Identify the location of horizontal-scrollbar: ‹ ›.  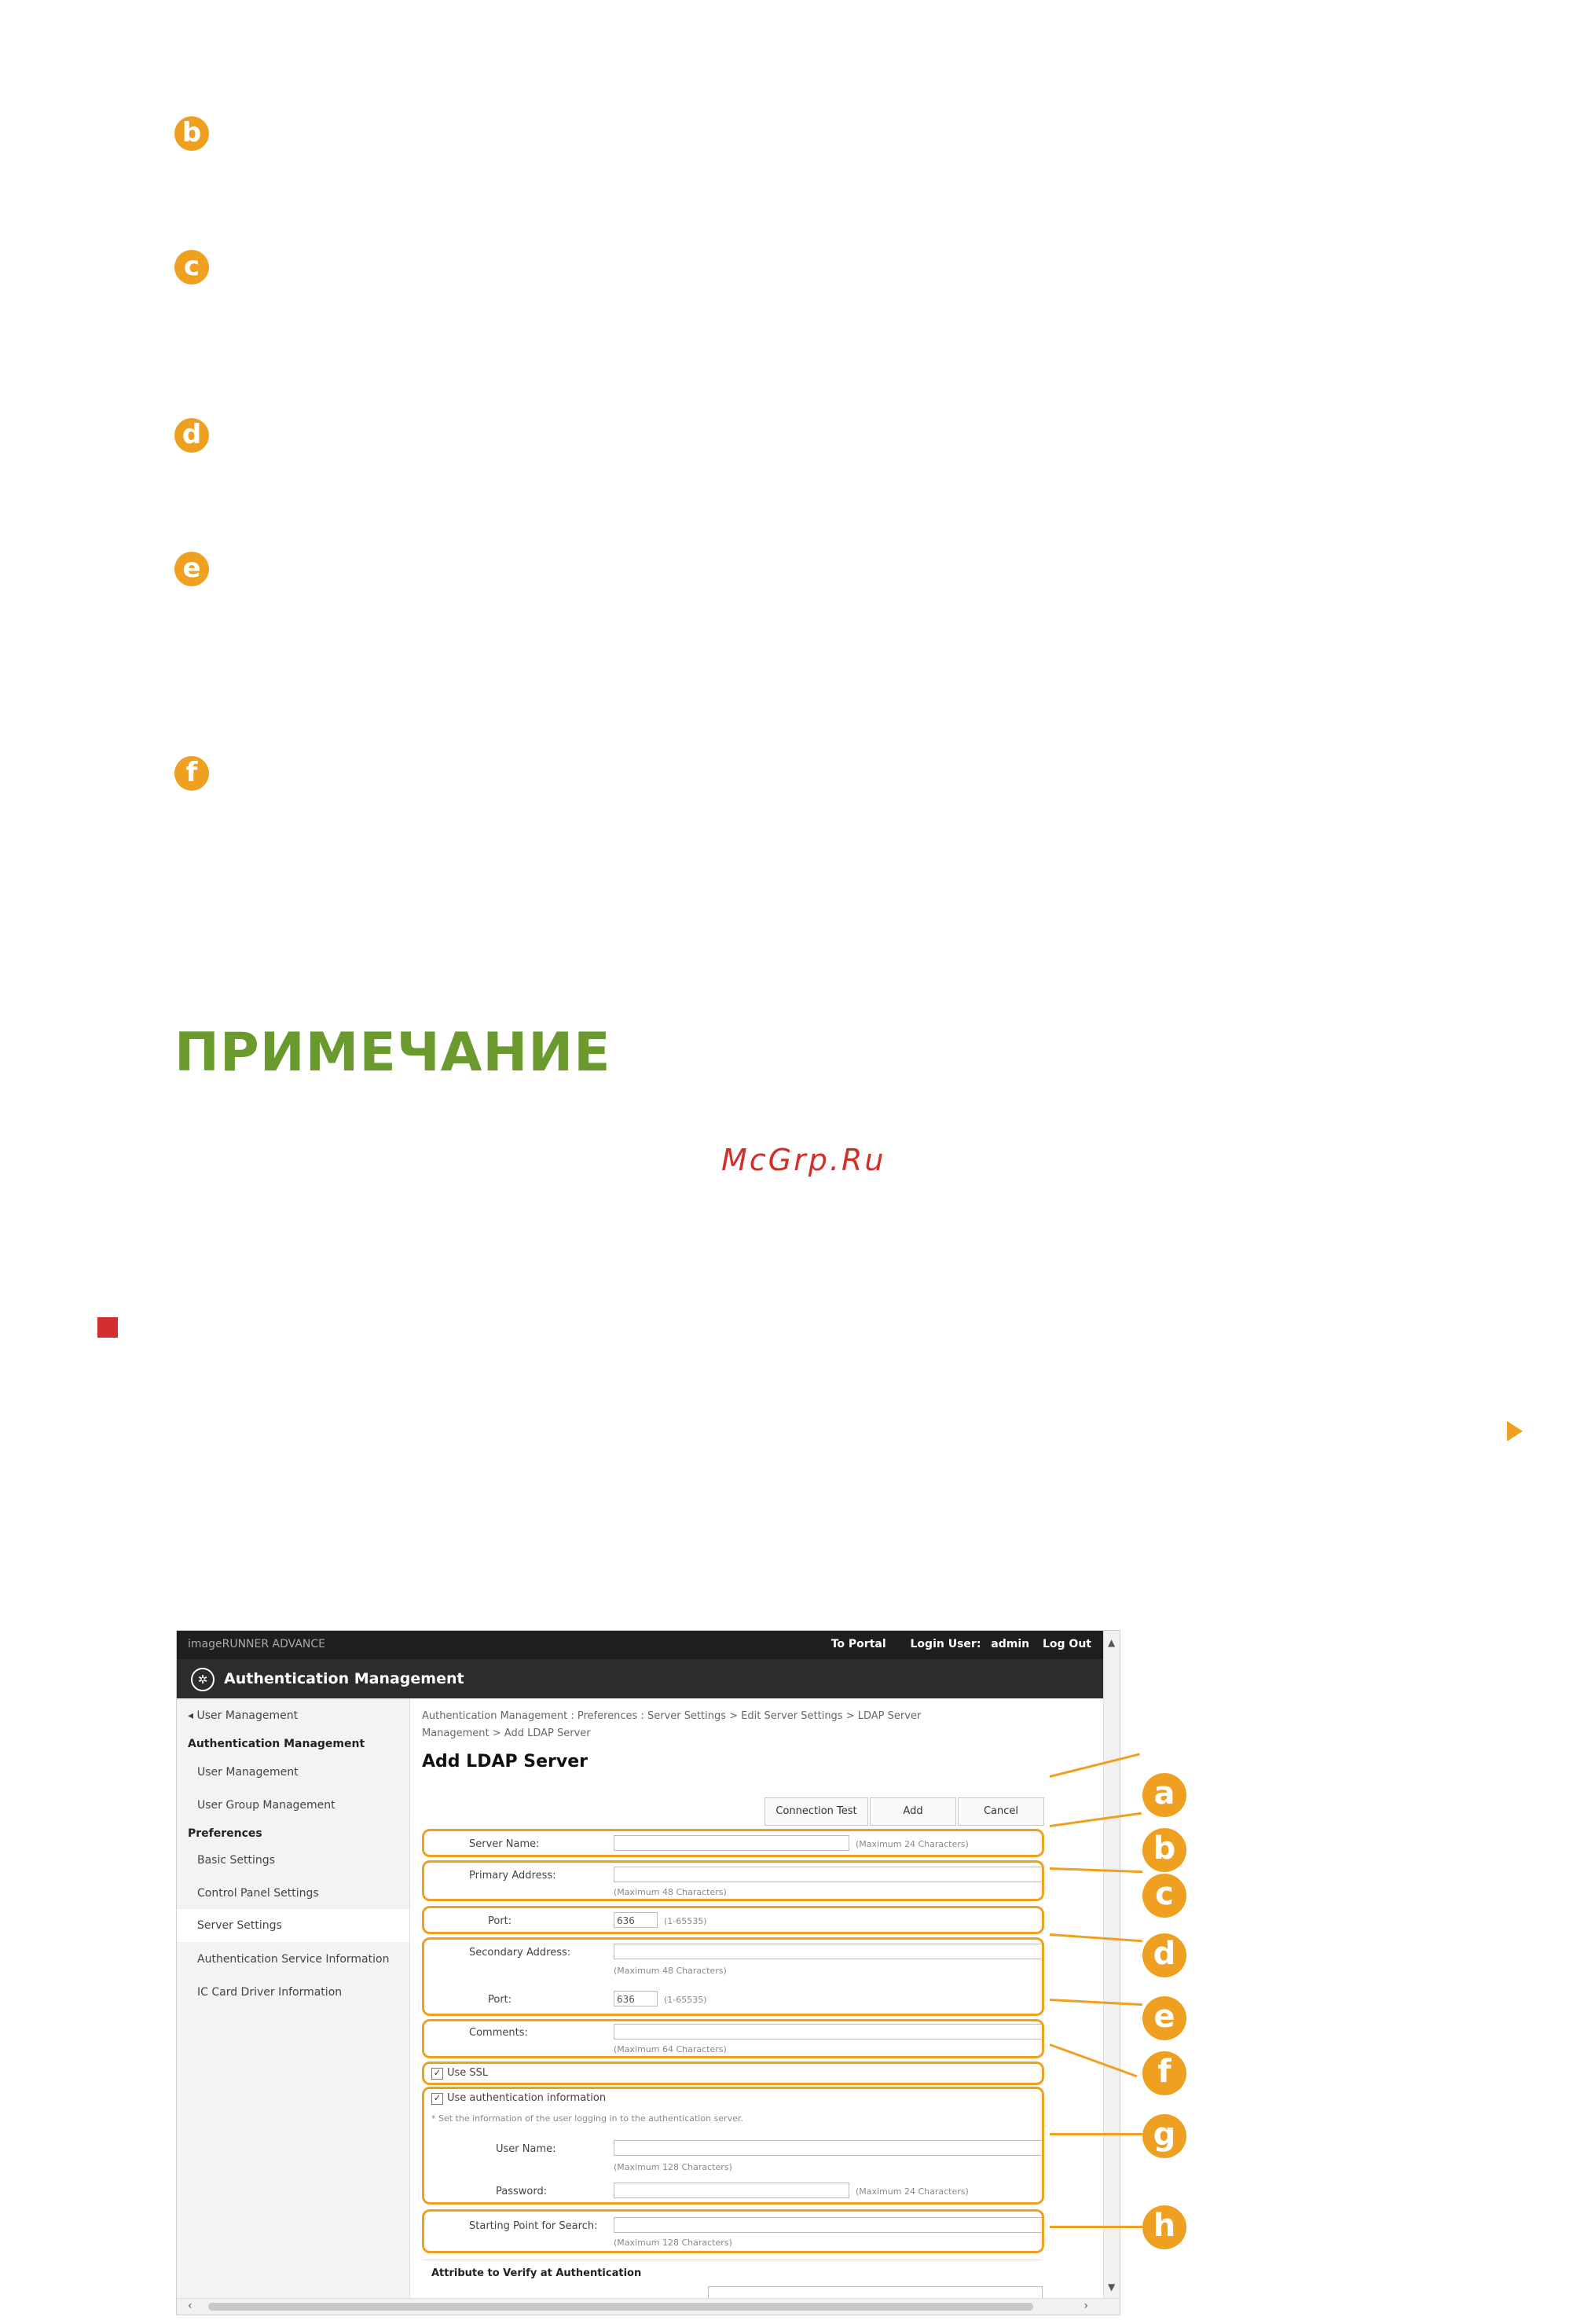
(648, 2306).